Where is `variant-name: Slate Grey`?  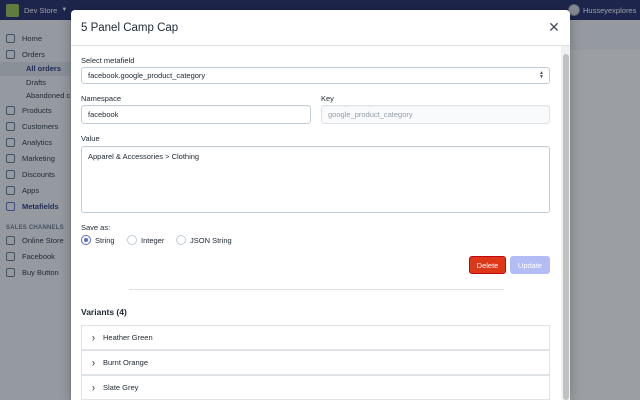 variant-name: Slate Grey is located at coordinates (121, 387).